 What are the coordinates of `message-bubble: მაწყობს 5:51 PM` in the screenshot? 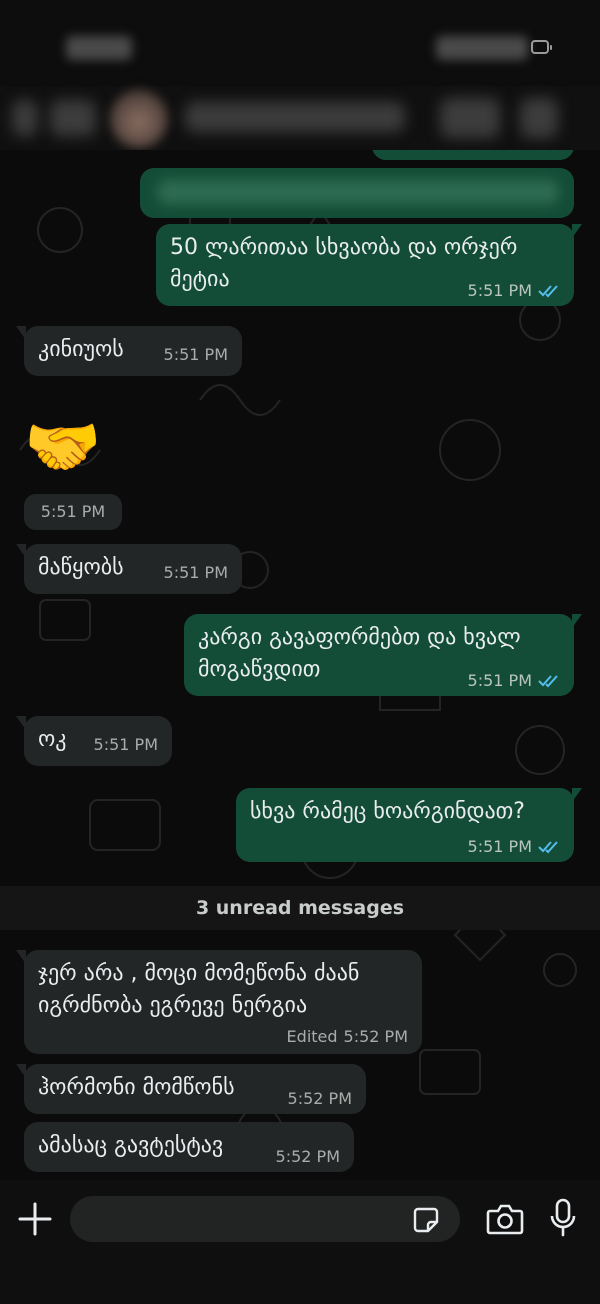 It's located at (129, 569).